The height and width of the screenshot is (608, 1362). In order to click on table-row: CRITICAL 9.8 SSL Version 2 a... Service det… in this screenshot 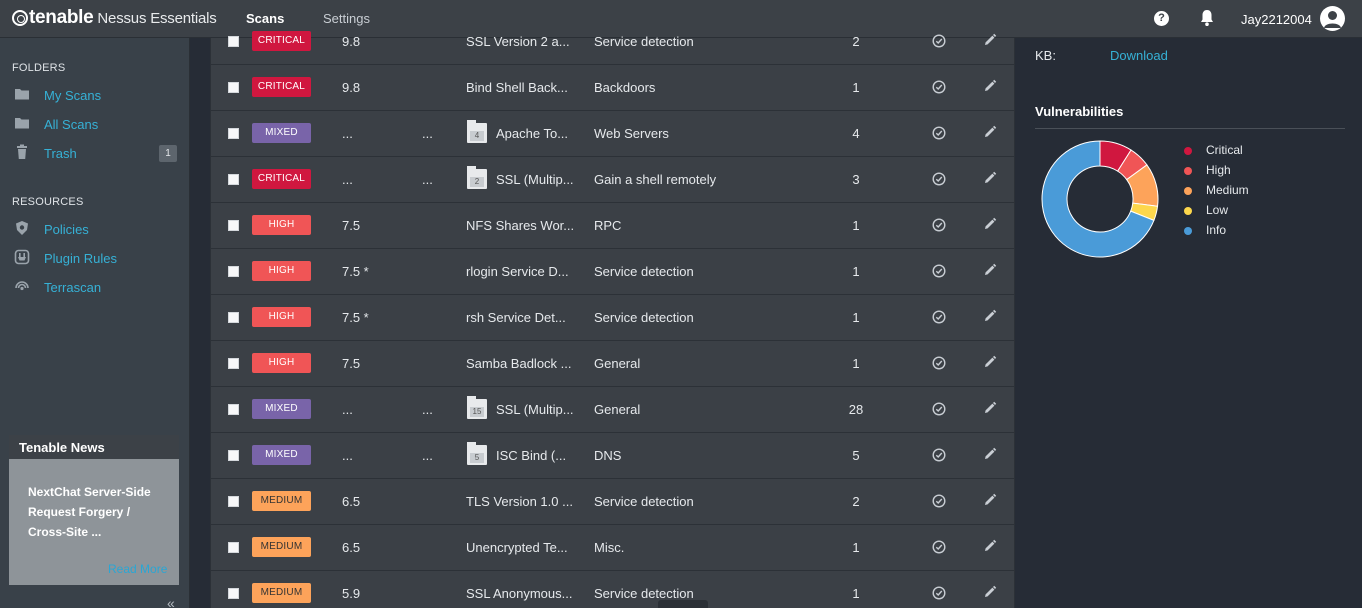, I will do `click(613, 42)`.